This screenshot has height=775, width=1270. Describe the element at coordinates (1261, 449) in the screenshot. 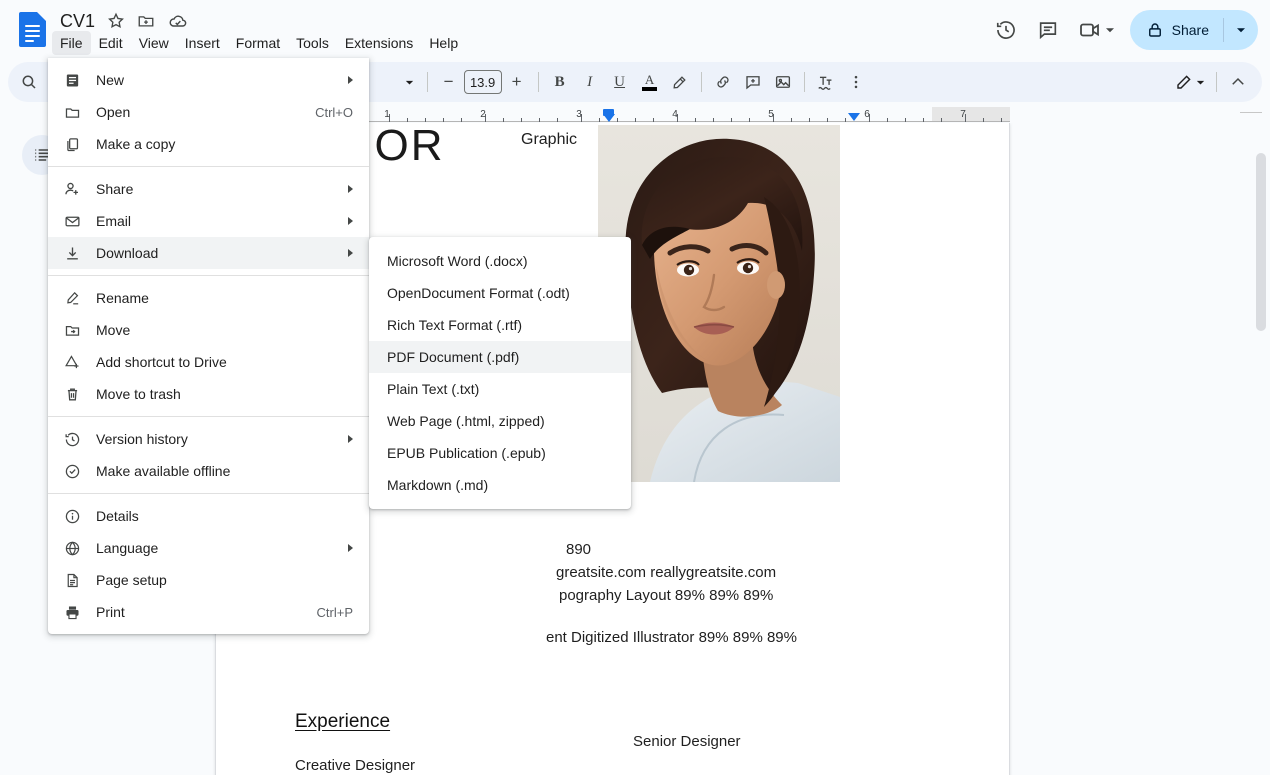

I see `vertical-scrollbar` at that location.